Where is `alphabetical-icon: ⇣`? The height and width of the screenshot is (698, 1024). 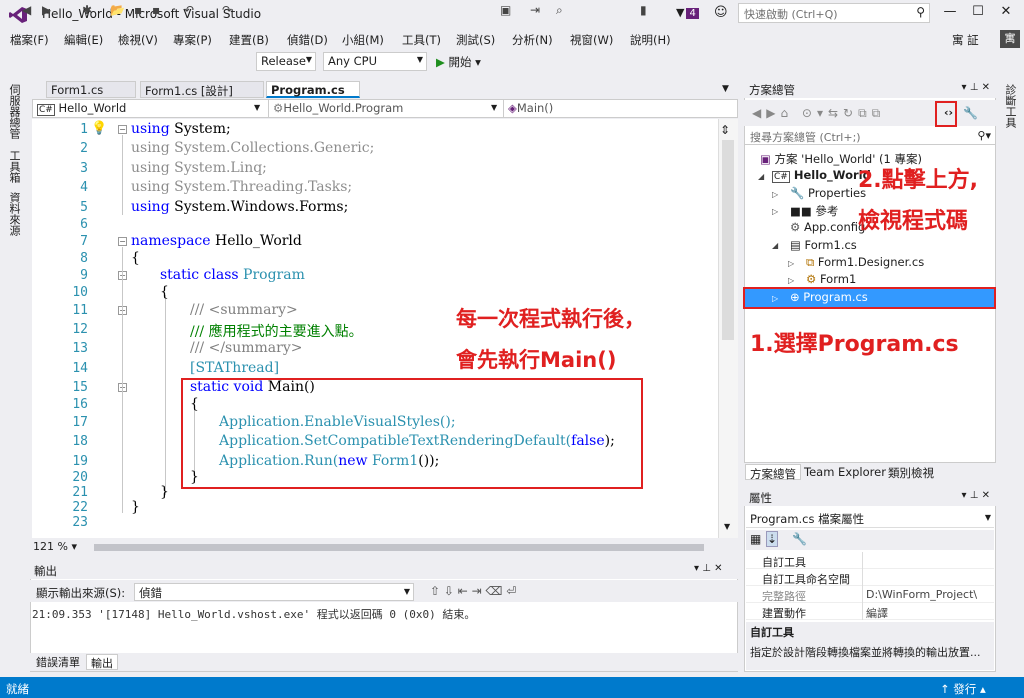 alphabetical-icon: ⇣ is located at coordinates (772, 539).